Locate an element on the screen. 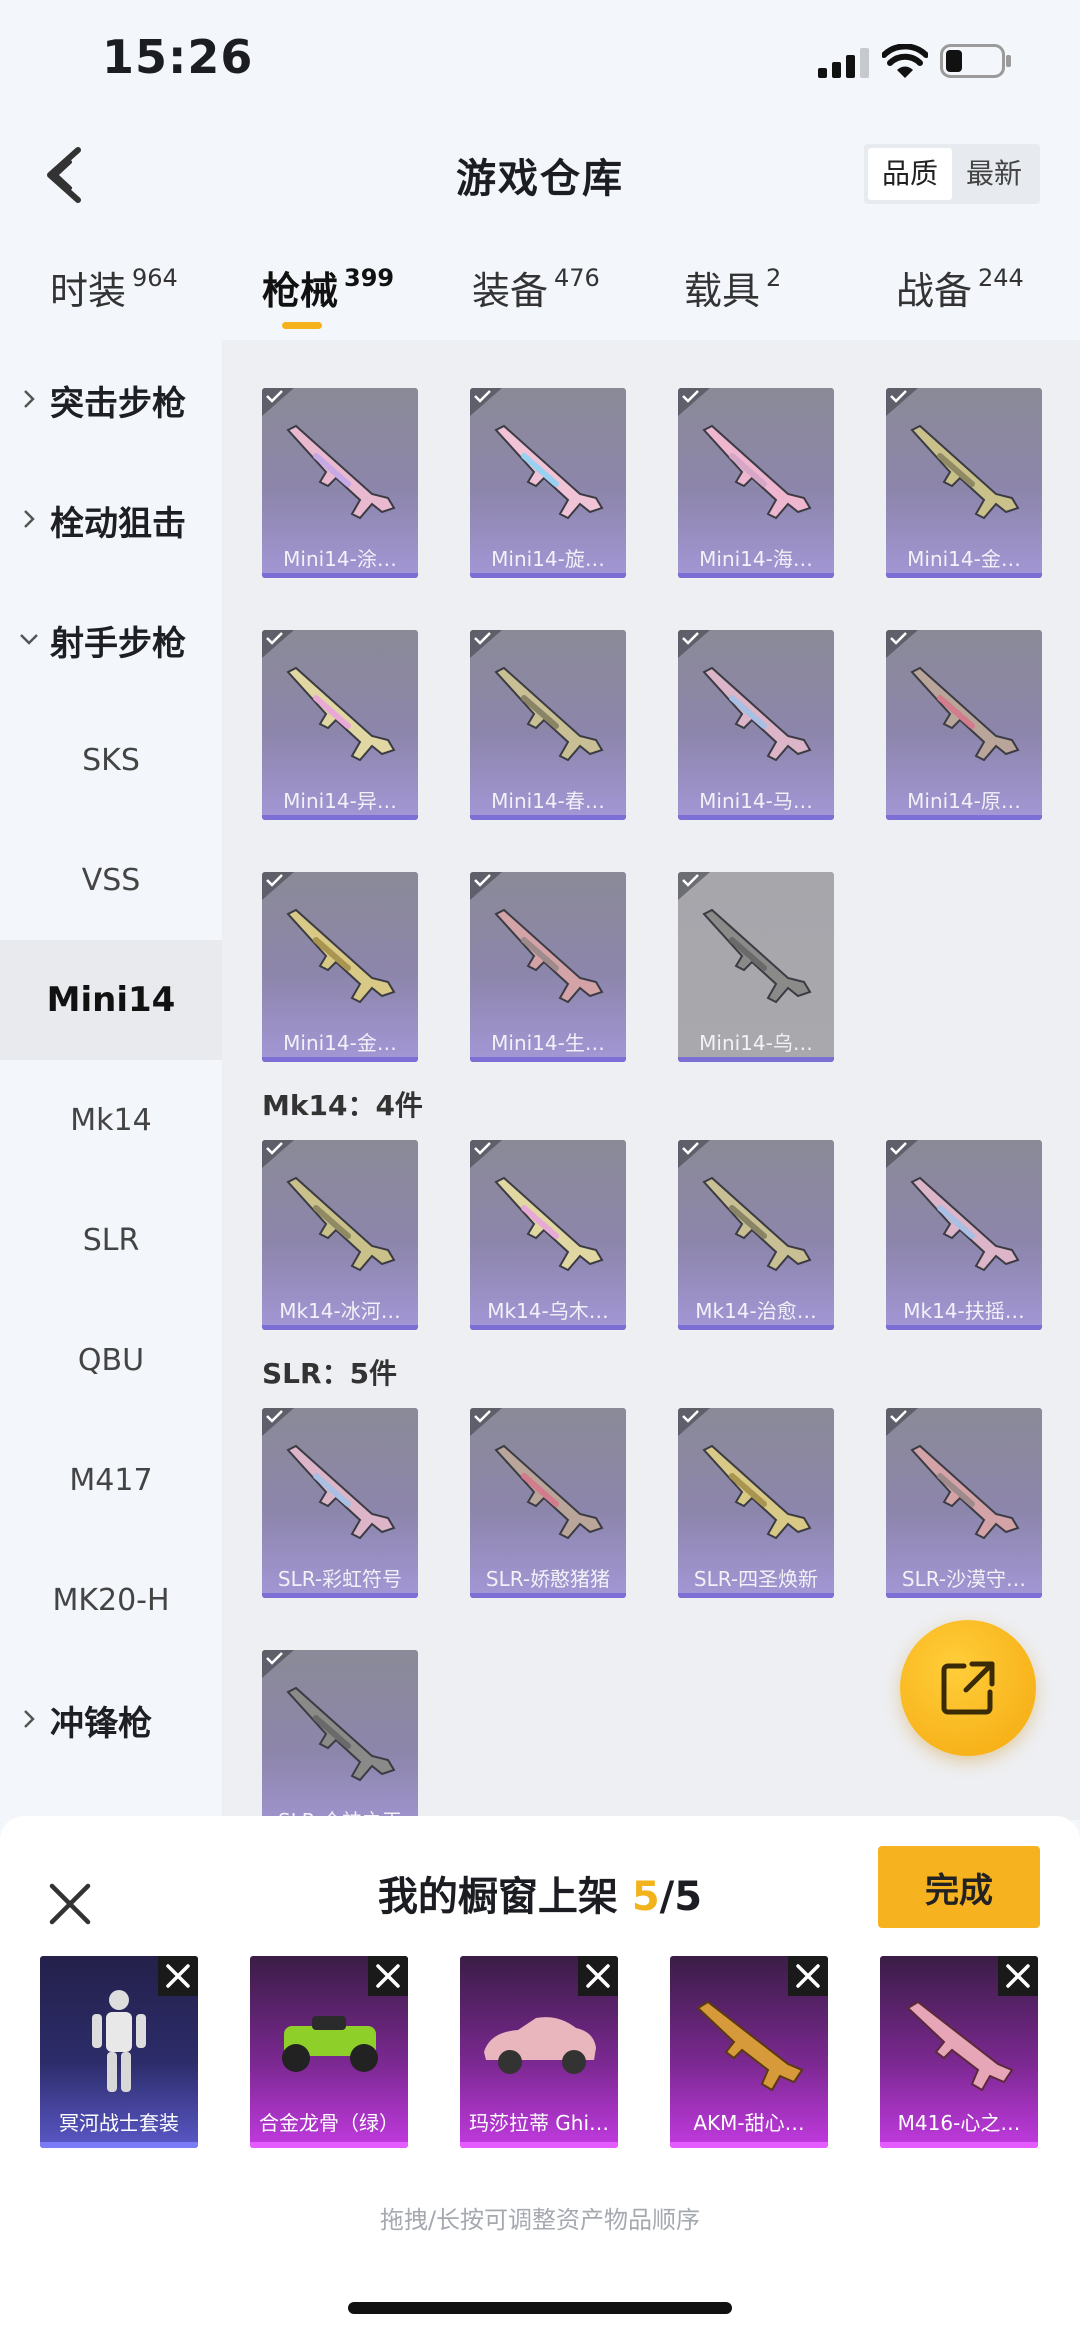 This screenshot has width=1080, height=2337. sidebar-item-mk14: Mk14 is located at coordinates (111, 1120).